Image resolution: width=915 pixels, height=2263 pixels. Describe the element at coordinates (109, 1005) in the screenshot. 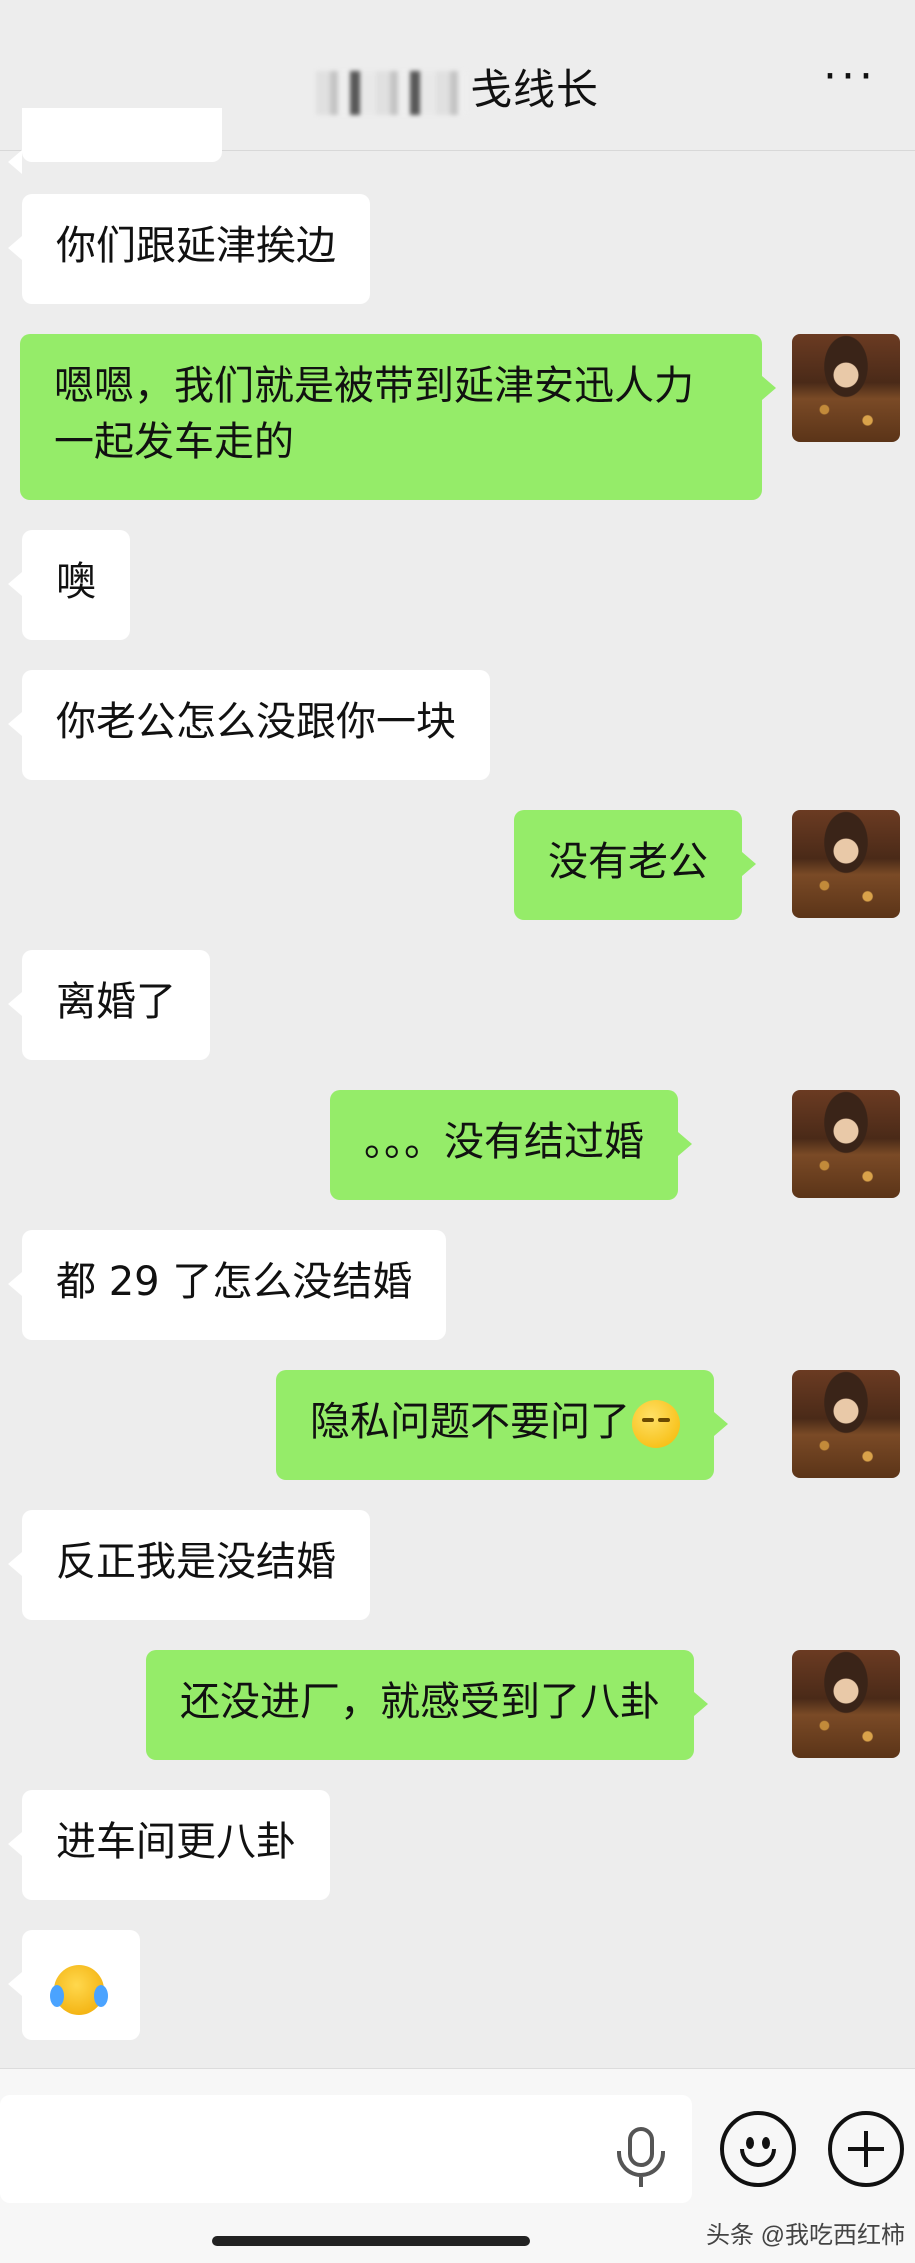

I see `message-bubble-incoming: 离婚了` at that location.